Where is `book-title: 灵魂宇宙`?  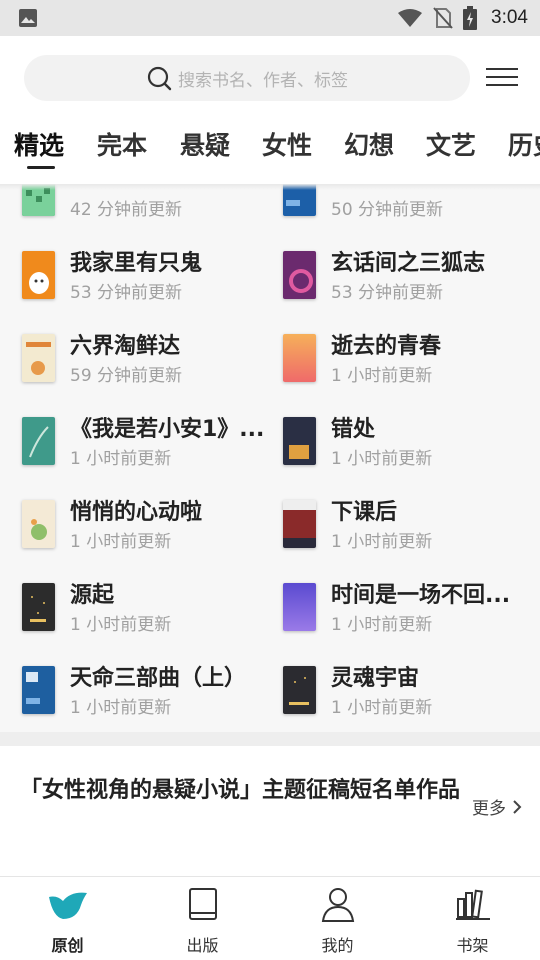 book-title: 灵魂宇宙 is located at coordinates (375, 678).